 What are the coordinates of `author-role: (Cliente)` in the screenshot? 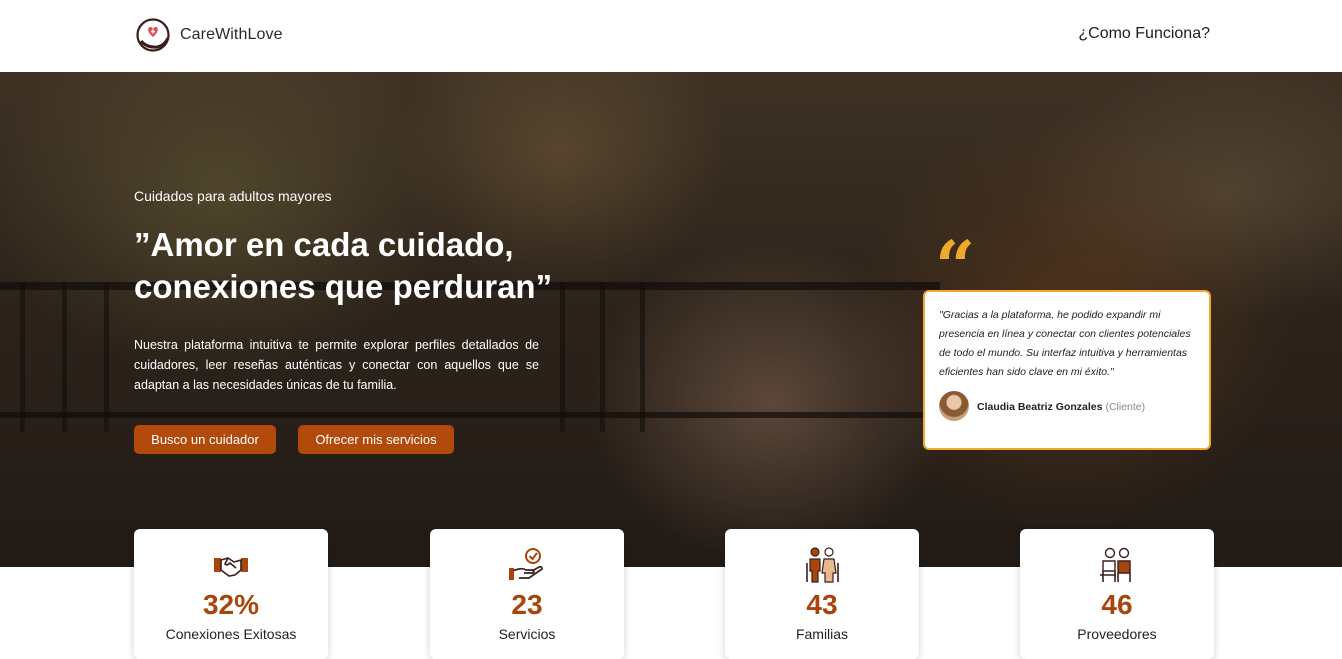 It's located at (1125, 407).